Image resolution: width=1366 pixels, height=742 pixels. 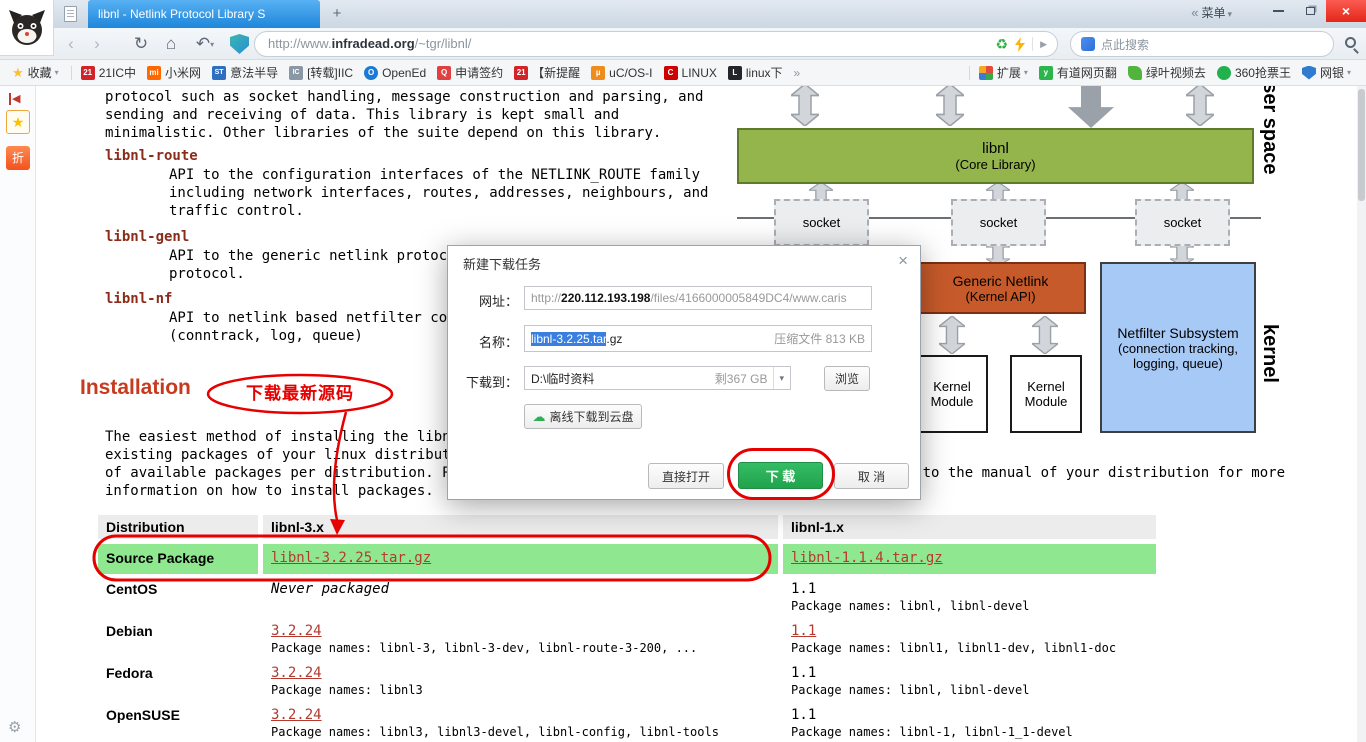 I want to click on favicon-xiaomi: mi, so click(x=154, y=72).